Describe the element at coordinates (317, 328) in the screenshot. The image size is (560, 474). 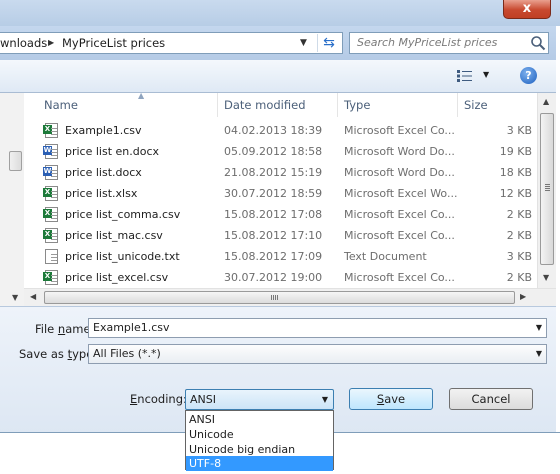
I see `file-name-input: Example1.csv ▼` at that location.